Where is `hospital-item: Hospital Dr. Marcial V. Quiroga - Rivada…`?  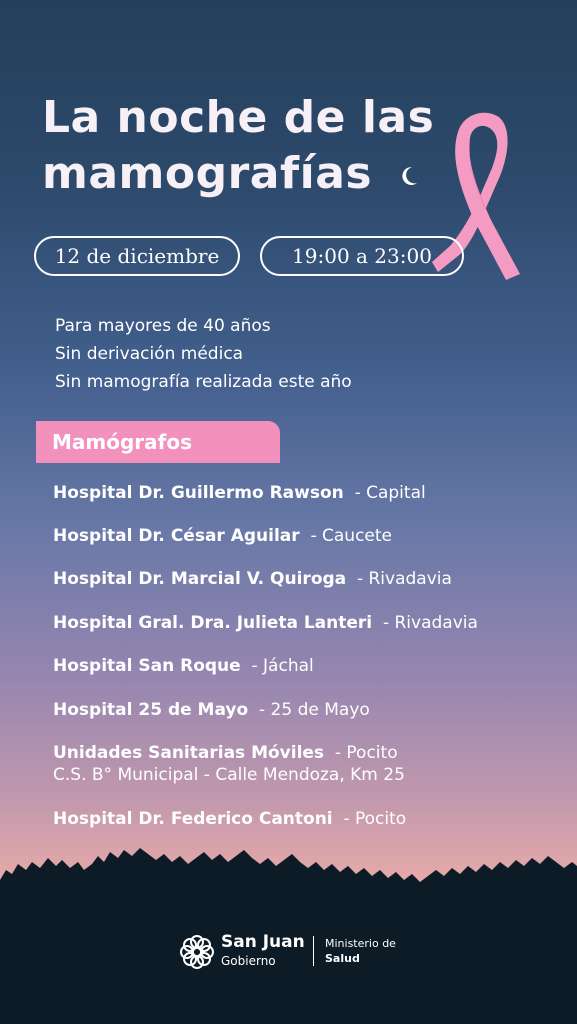 hospital-item: Hospital Dr. Marcial V. Quiroga - Rivada… is located at coordinates (252, 579).